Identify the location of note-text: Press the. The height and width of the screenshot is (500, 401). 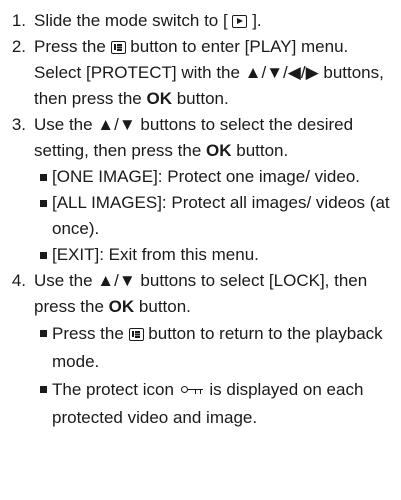
(88, 333).